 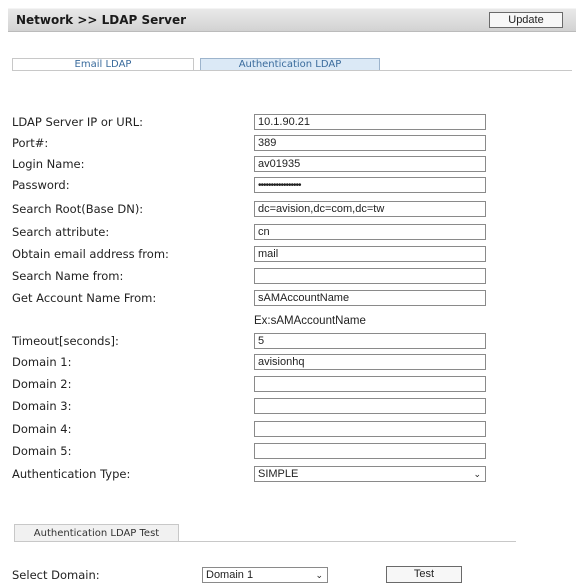 I want to click on domain-3-input, so click(x=370, y=406).